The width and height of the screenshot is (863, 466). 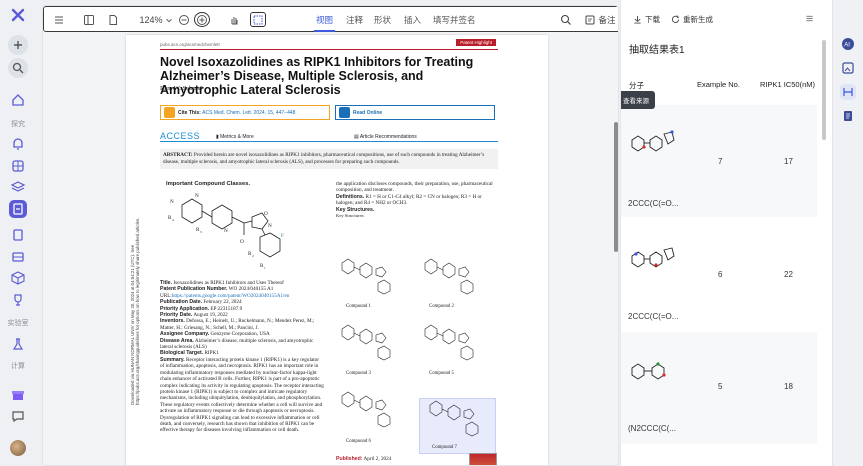 What do you see at coordinates (809, 18) in the screenshot?
I see `panel-menu-icon` at bounding box center [809, 18].